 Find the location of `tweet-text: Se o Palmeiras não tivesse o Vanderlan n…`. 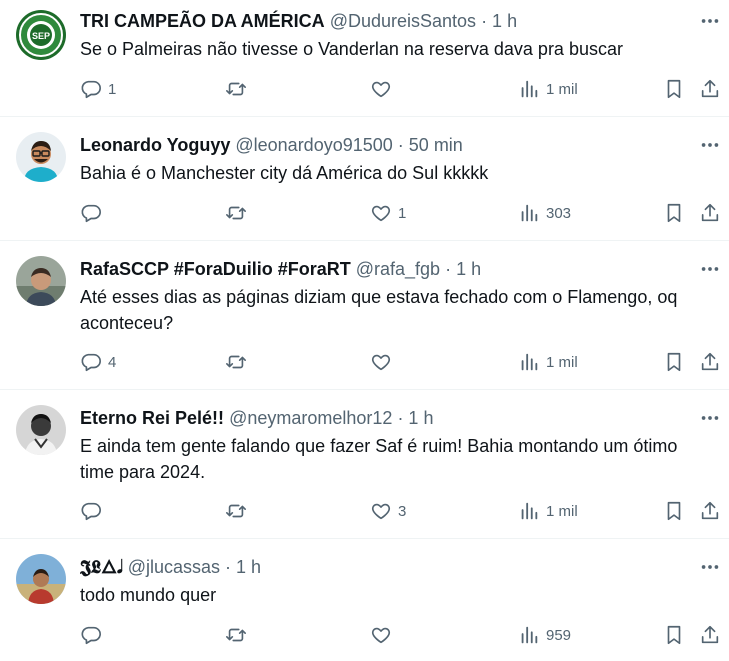

tweet-text: Se o Palmeiras não tivesse o Vanderlan n… is located at coordinates (351, 49).